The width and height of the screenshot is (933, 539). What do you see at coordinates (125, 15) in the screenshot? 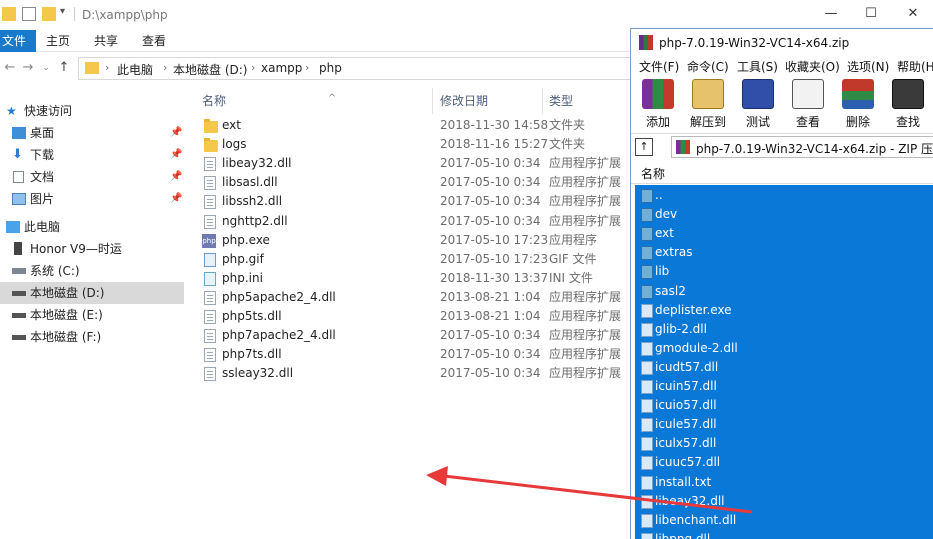
I see `window-title: D:\xampp\php` at bounding box center [125, 15].